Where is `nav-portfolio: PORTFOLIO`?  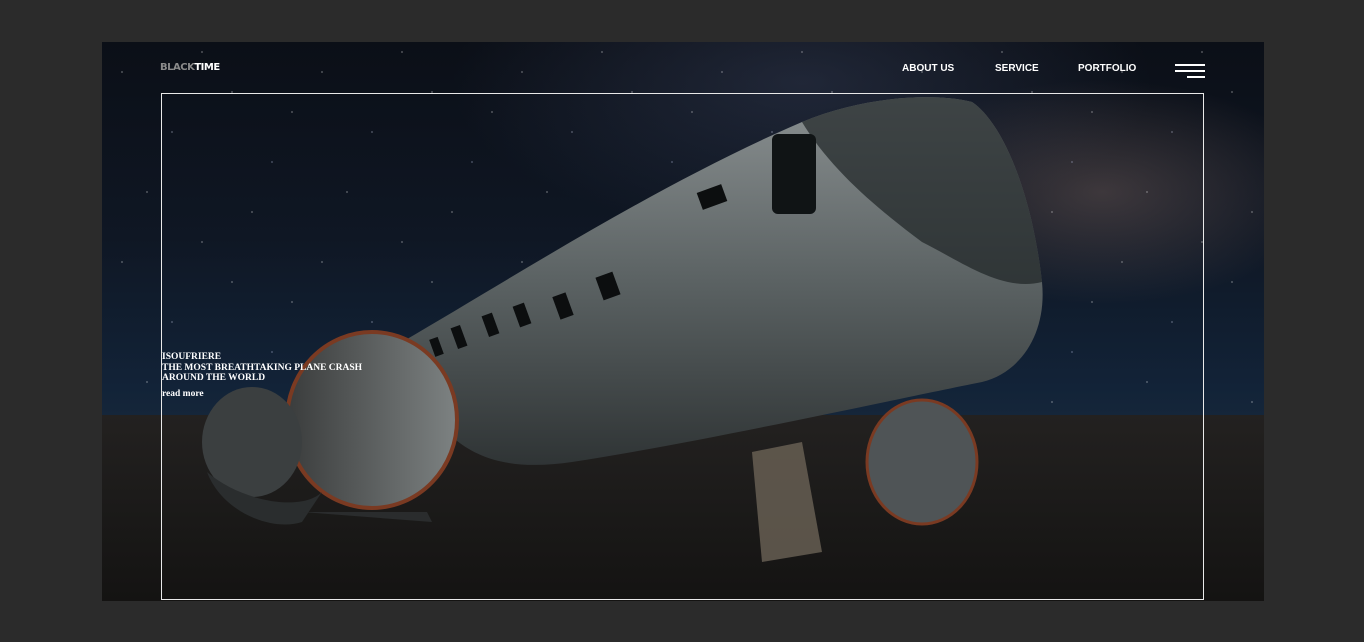 nav-portfolio: PORTFOLIO is located at coordinates (1107, 68).